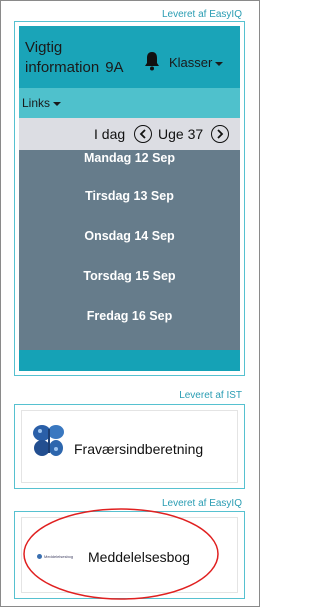 The image size is (320, 607). What do you see at coordinates (114, 67) in the screenshot?
I see `class-name: 9A` at bounding box center [114, 67].